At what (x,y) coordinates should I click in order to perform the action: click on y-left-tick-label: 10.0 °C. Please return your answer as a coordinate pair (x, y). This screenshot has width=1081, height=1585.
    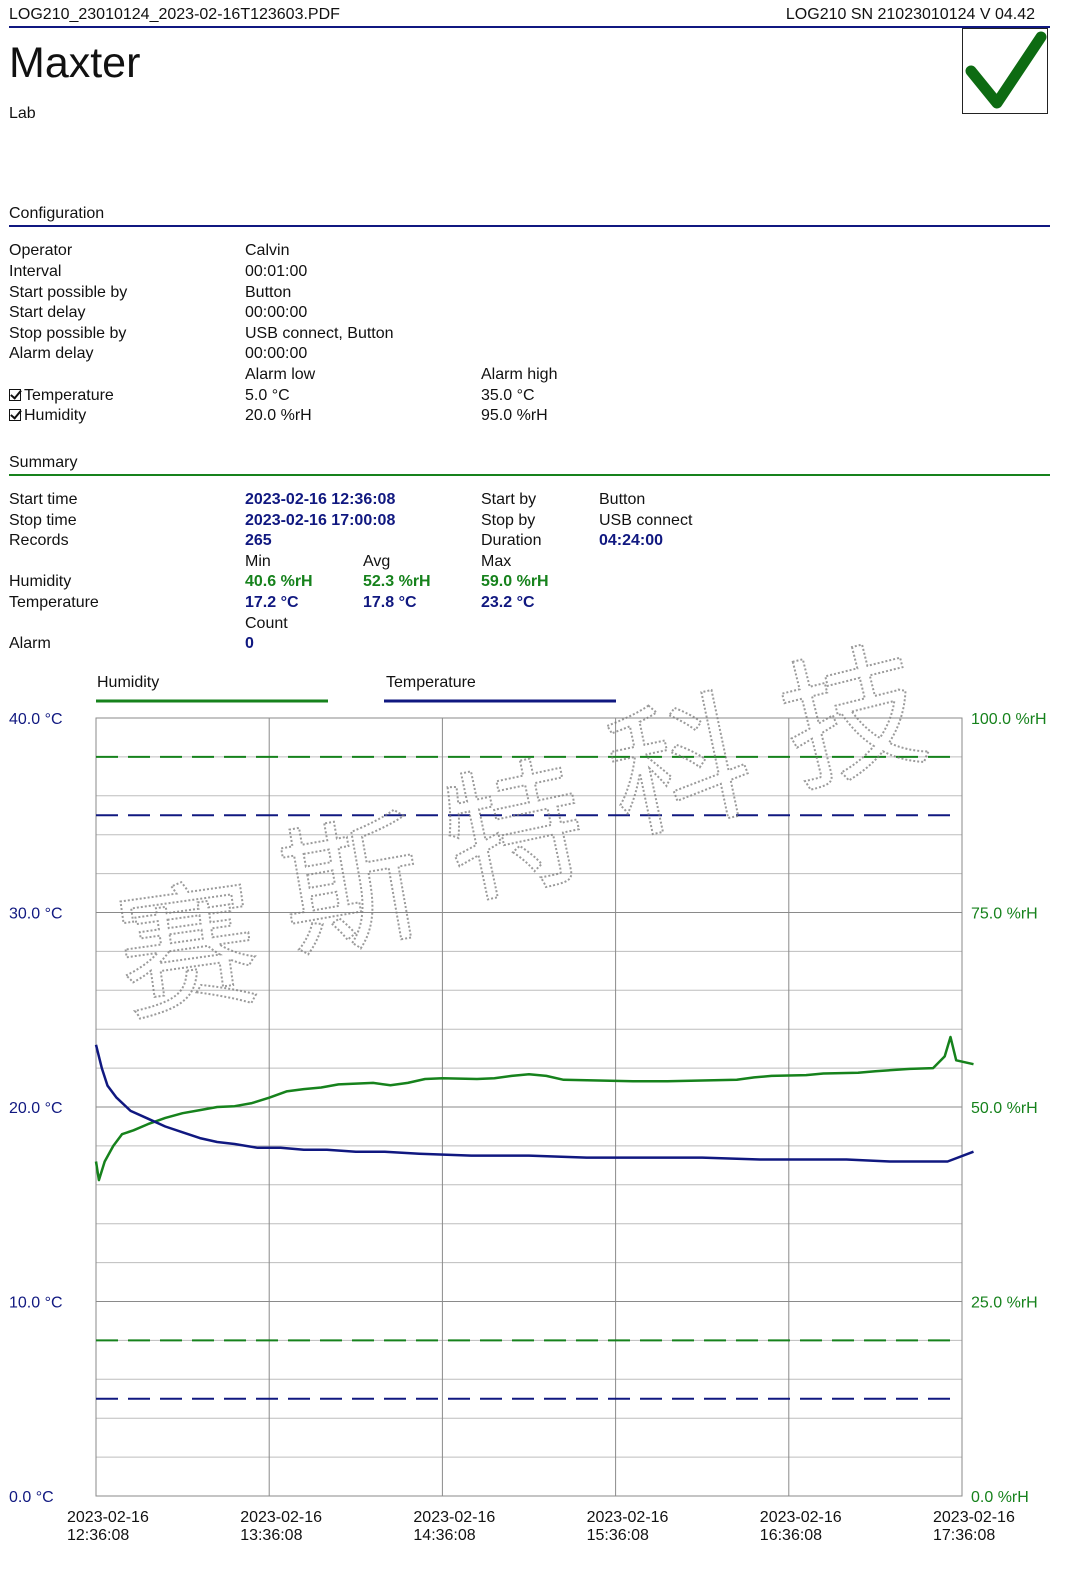
    Looking at the image, I should click on (36, 1303).